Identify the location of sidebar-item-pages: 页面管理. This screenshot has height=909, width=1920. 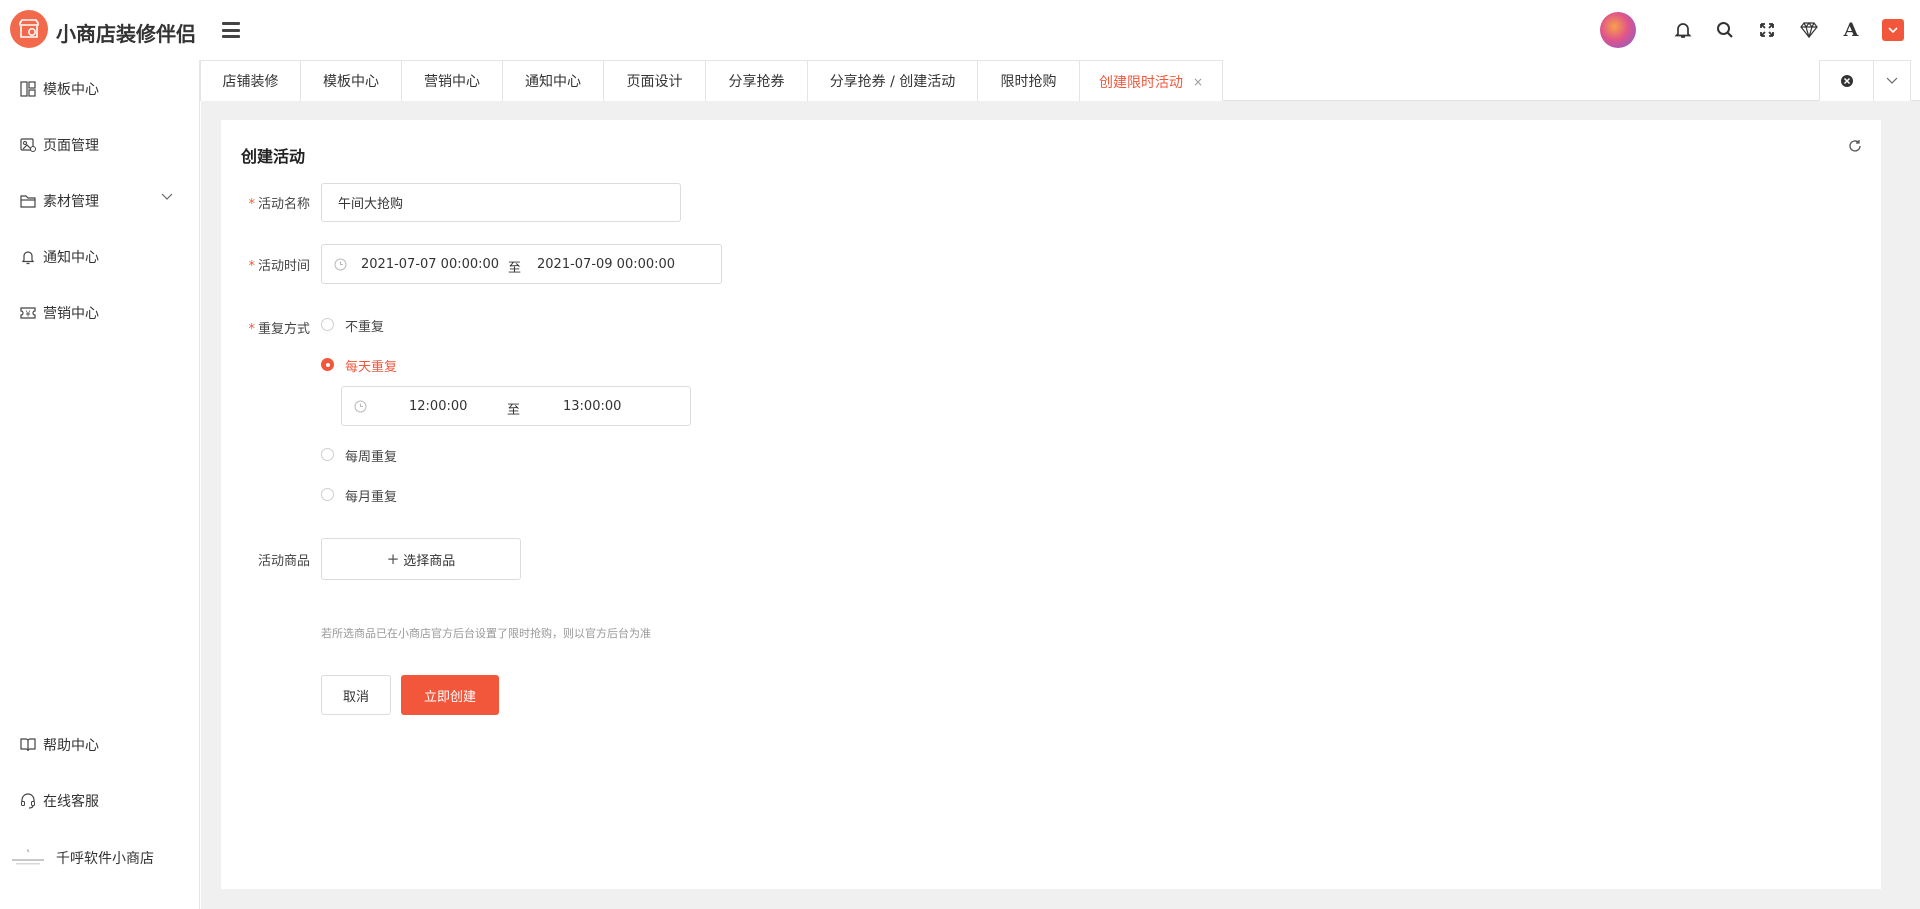
(100, 145).